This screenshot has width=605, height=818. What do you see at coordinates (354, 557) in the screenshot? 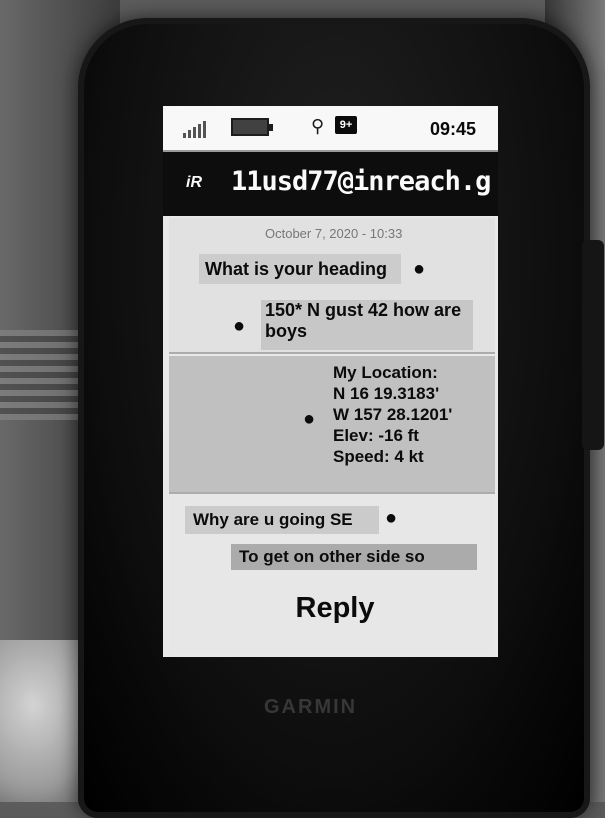
I see `outgoing-message: To get on other side so` at bounding box center [354, 557].